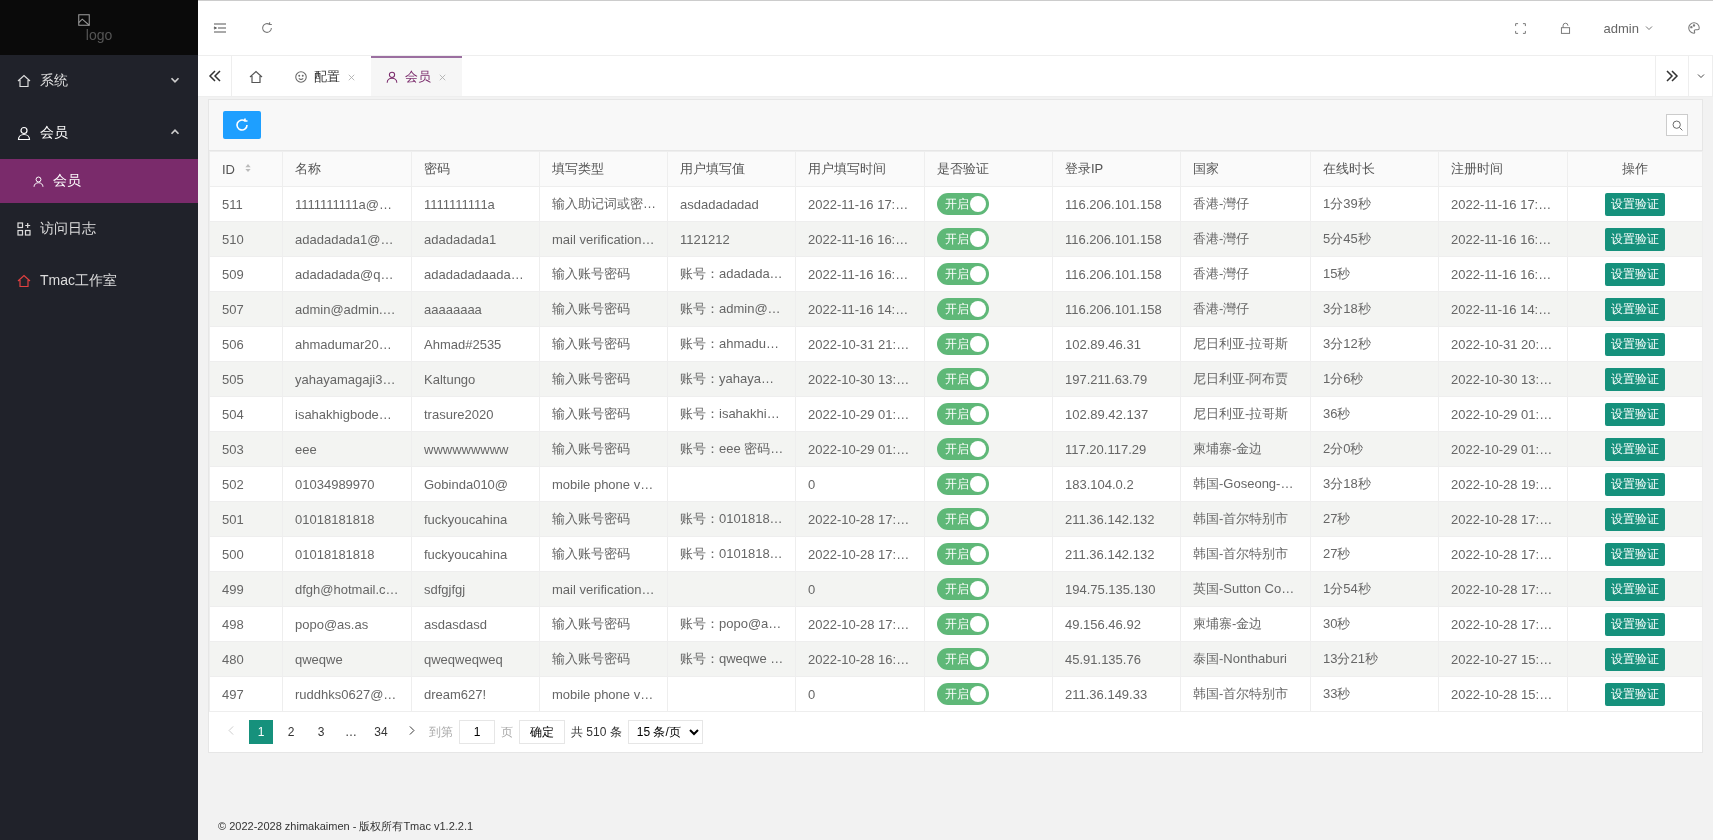 The width and height of the screenshot is (1713, 840). What do you see at coordinates (1565, 28) in the screenshot?
I see `lock-button` at bounding box center [1565, 28].